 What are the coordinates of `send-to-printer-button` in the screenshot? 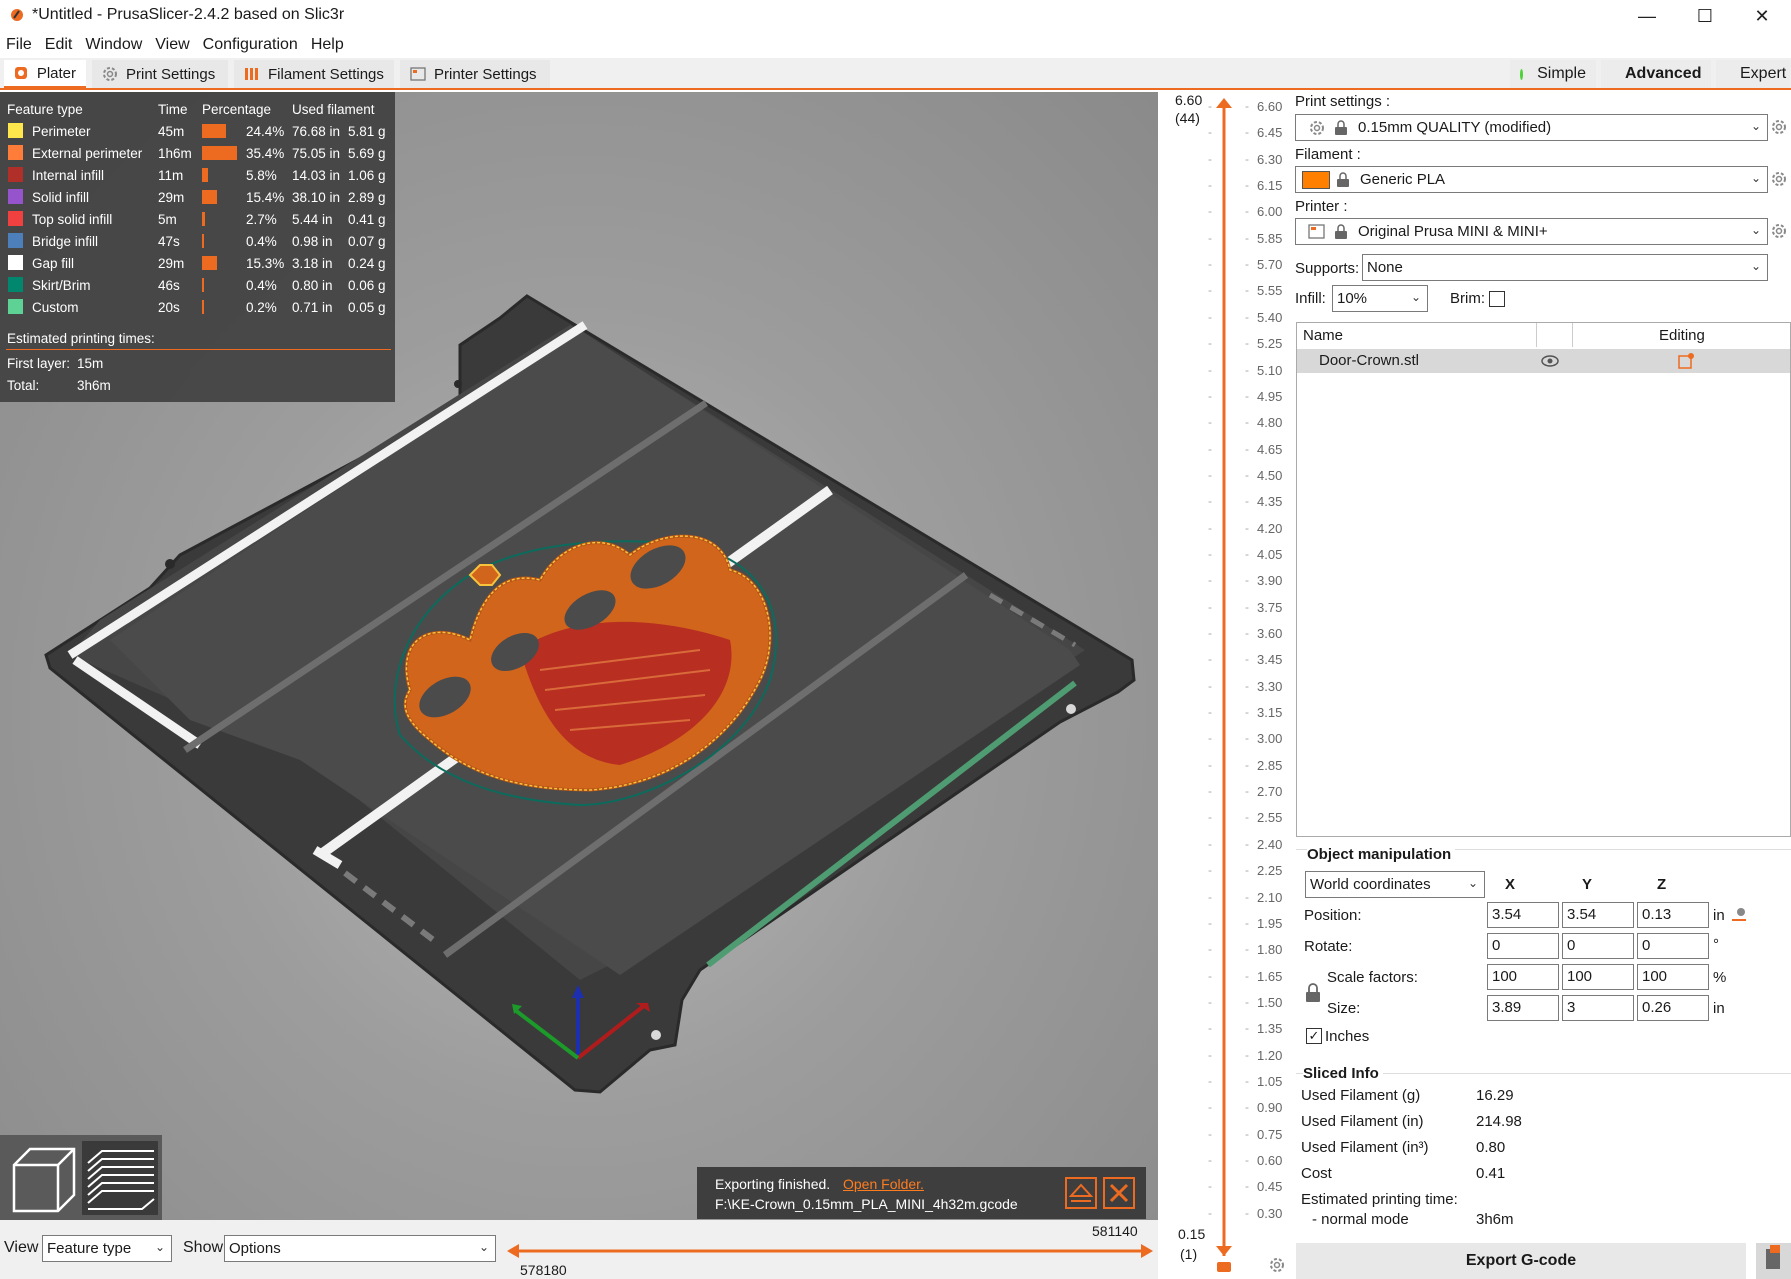 It's located at (1773, 1261).